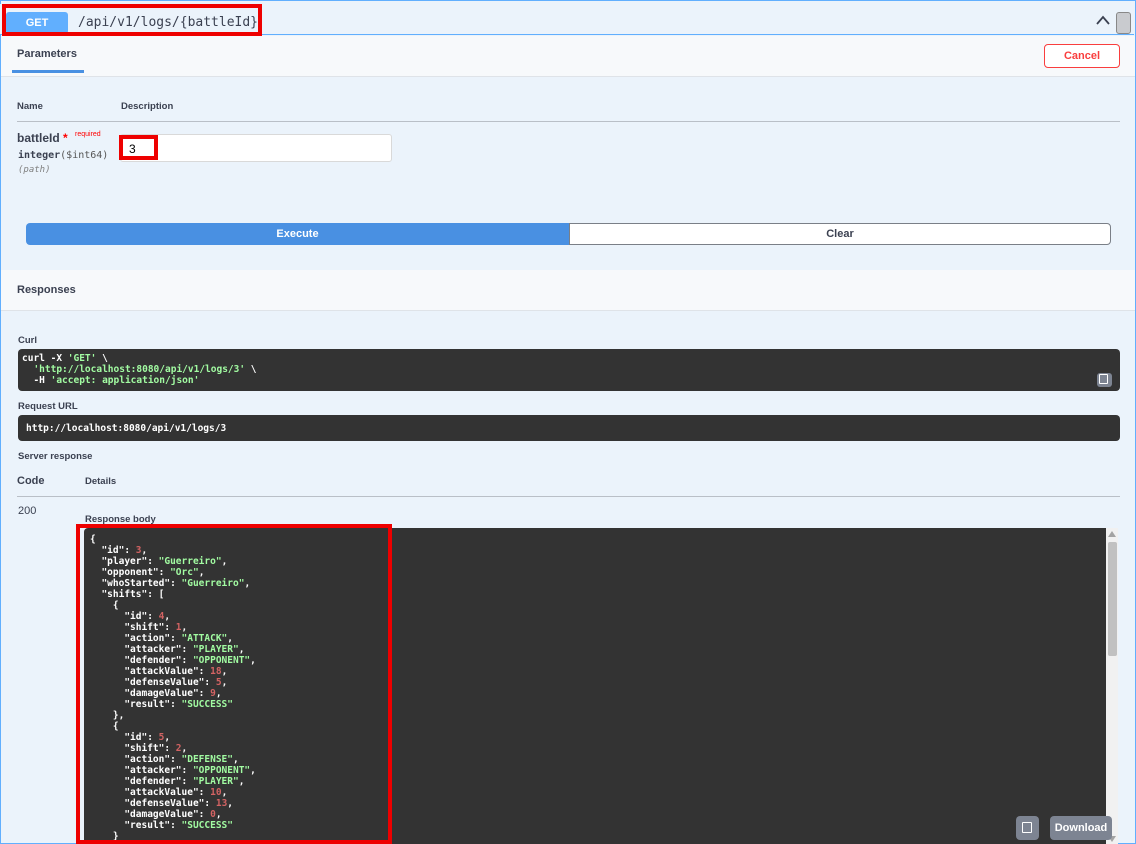  I want to click on request-url: http://localhost:8080/api/v1/logs/3, so click(569, 428).